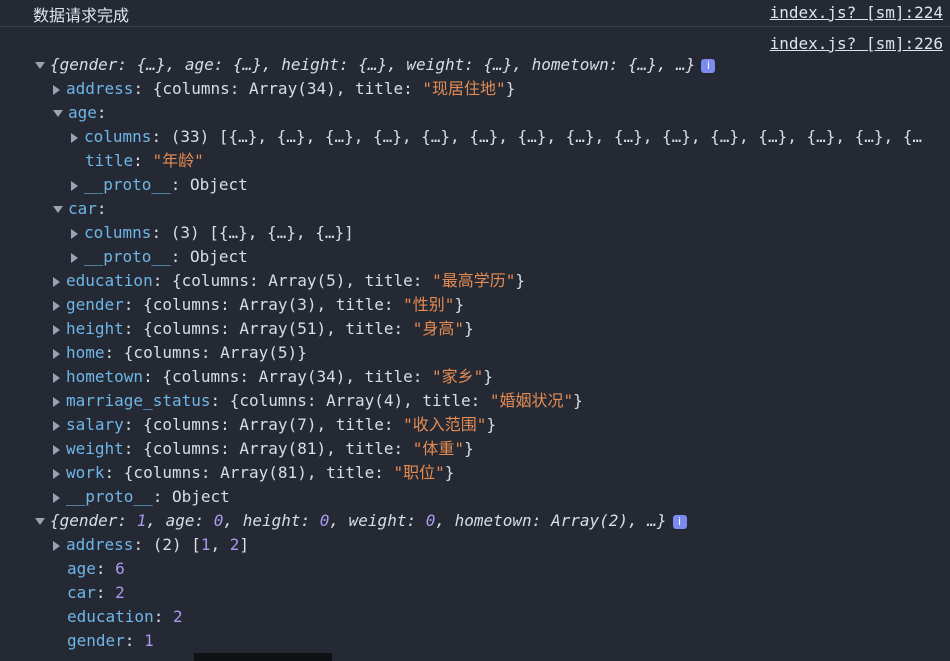  I want to click on prop-home: home: {columns: Array(5)}, so click(180, 353).